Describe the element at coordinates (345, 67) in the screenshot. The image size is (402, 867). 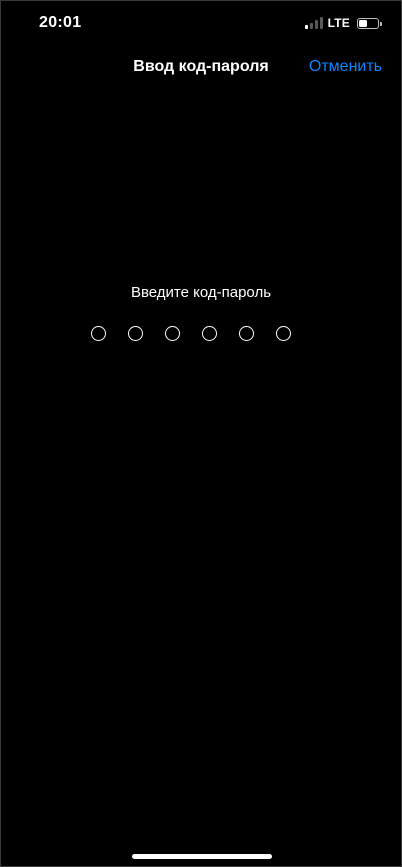
I see `cancel-button: Отменить` at that location.